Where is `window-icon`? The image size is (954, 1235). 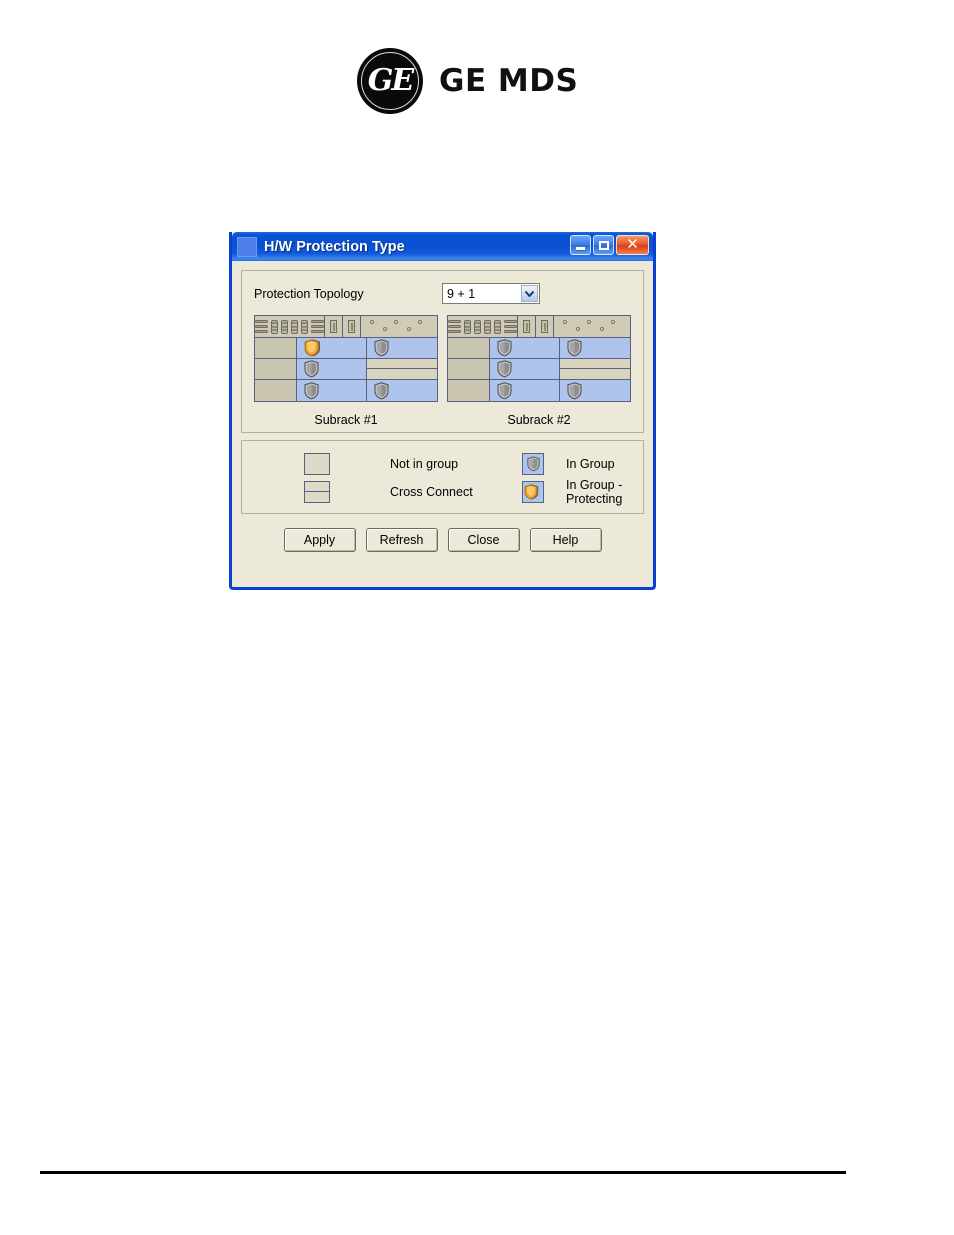 window-icon is located at coordinates (247, 246).